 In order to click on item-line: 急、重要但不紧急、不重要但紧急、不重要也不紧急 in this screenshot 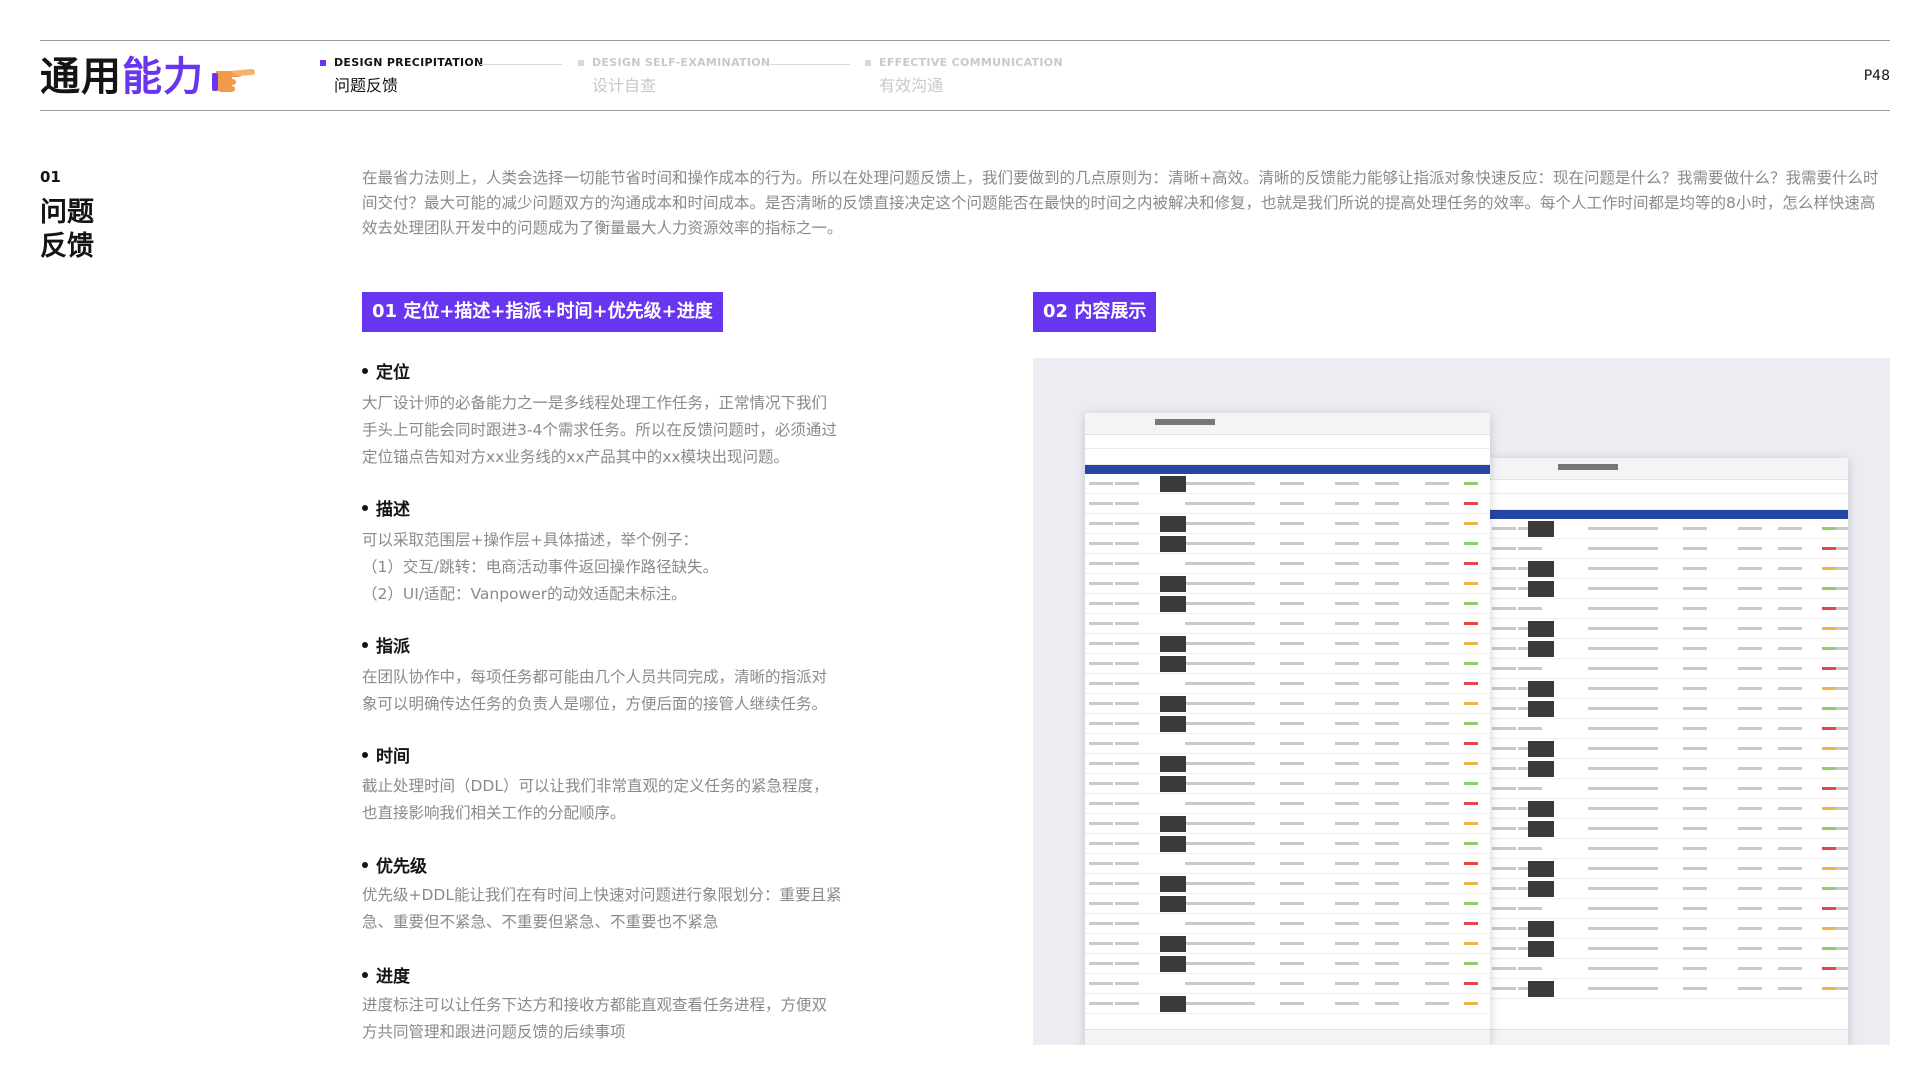, I will do `click(540, 922)`.